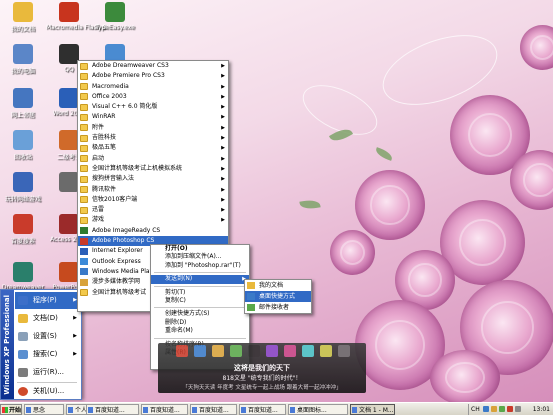 This screenshot has height=415, width=553. I want to click on programs-menu-item: Adobe Premiere Pro CS3 ▶, so click(153, 76).